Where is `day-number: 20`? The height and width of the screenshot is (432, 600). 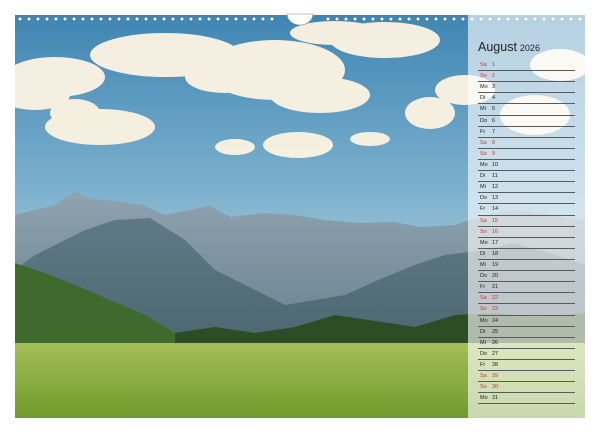 day-number: 20 is located at coordinates (495, 276).